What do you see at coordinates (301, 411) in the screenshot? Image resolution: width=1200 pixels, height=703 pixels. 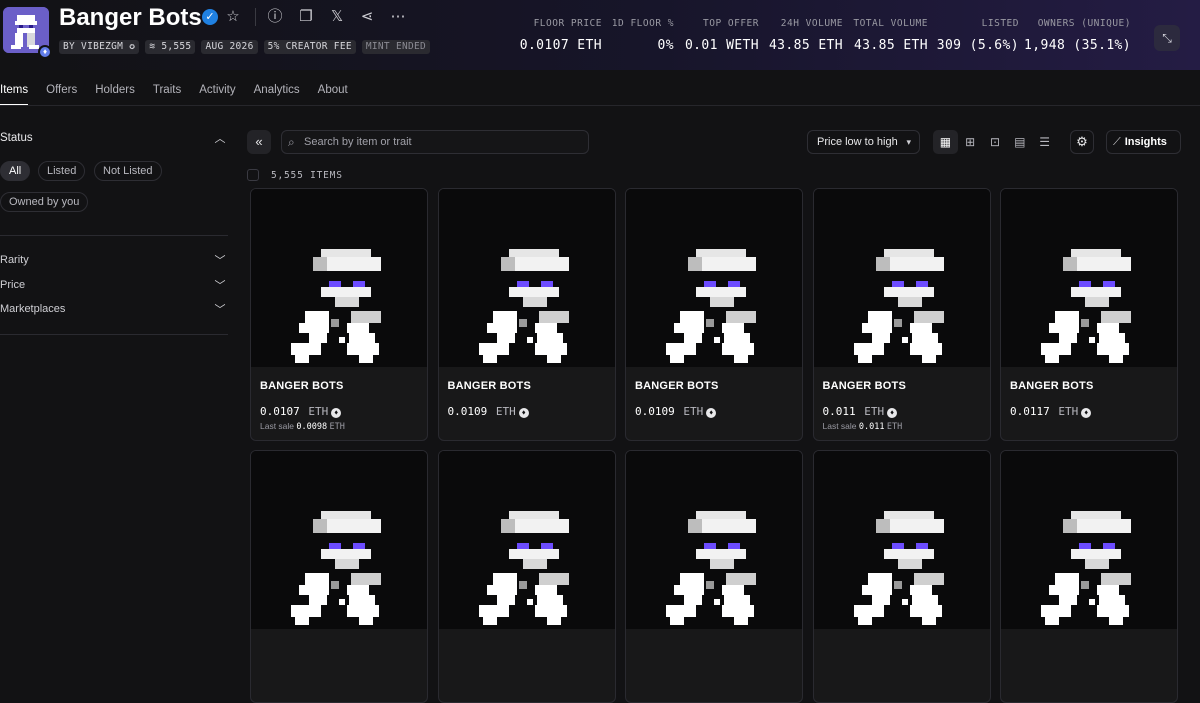 I see `nft-price: 0.0107 ETH ♦` at bounding box center [301, 411].